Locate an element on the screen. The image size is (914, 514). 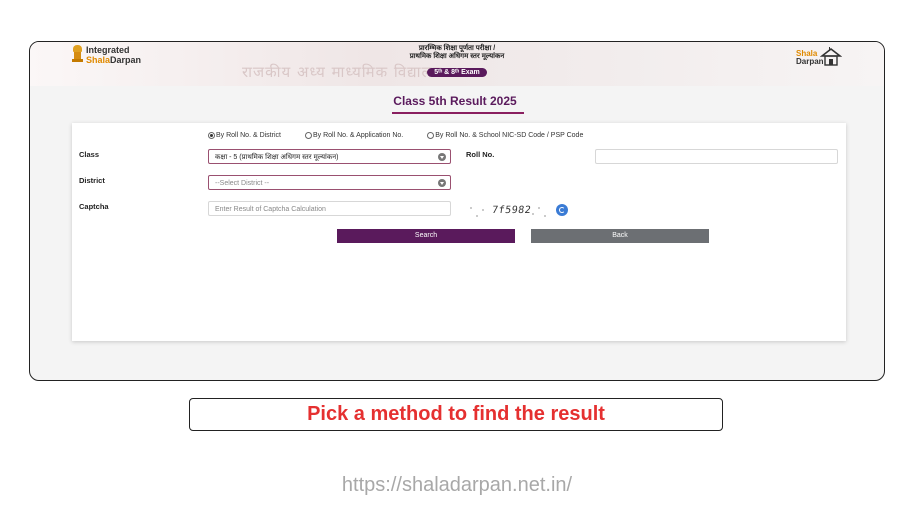
shaladarpan-logo: Shala Darpan is located at coordinates (824, 58).